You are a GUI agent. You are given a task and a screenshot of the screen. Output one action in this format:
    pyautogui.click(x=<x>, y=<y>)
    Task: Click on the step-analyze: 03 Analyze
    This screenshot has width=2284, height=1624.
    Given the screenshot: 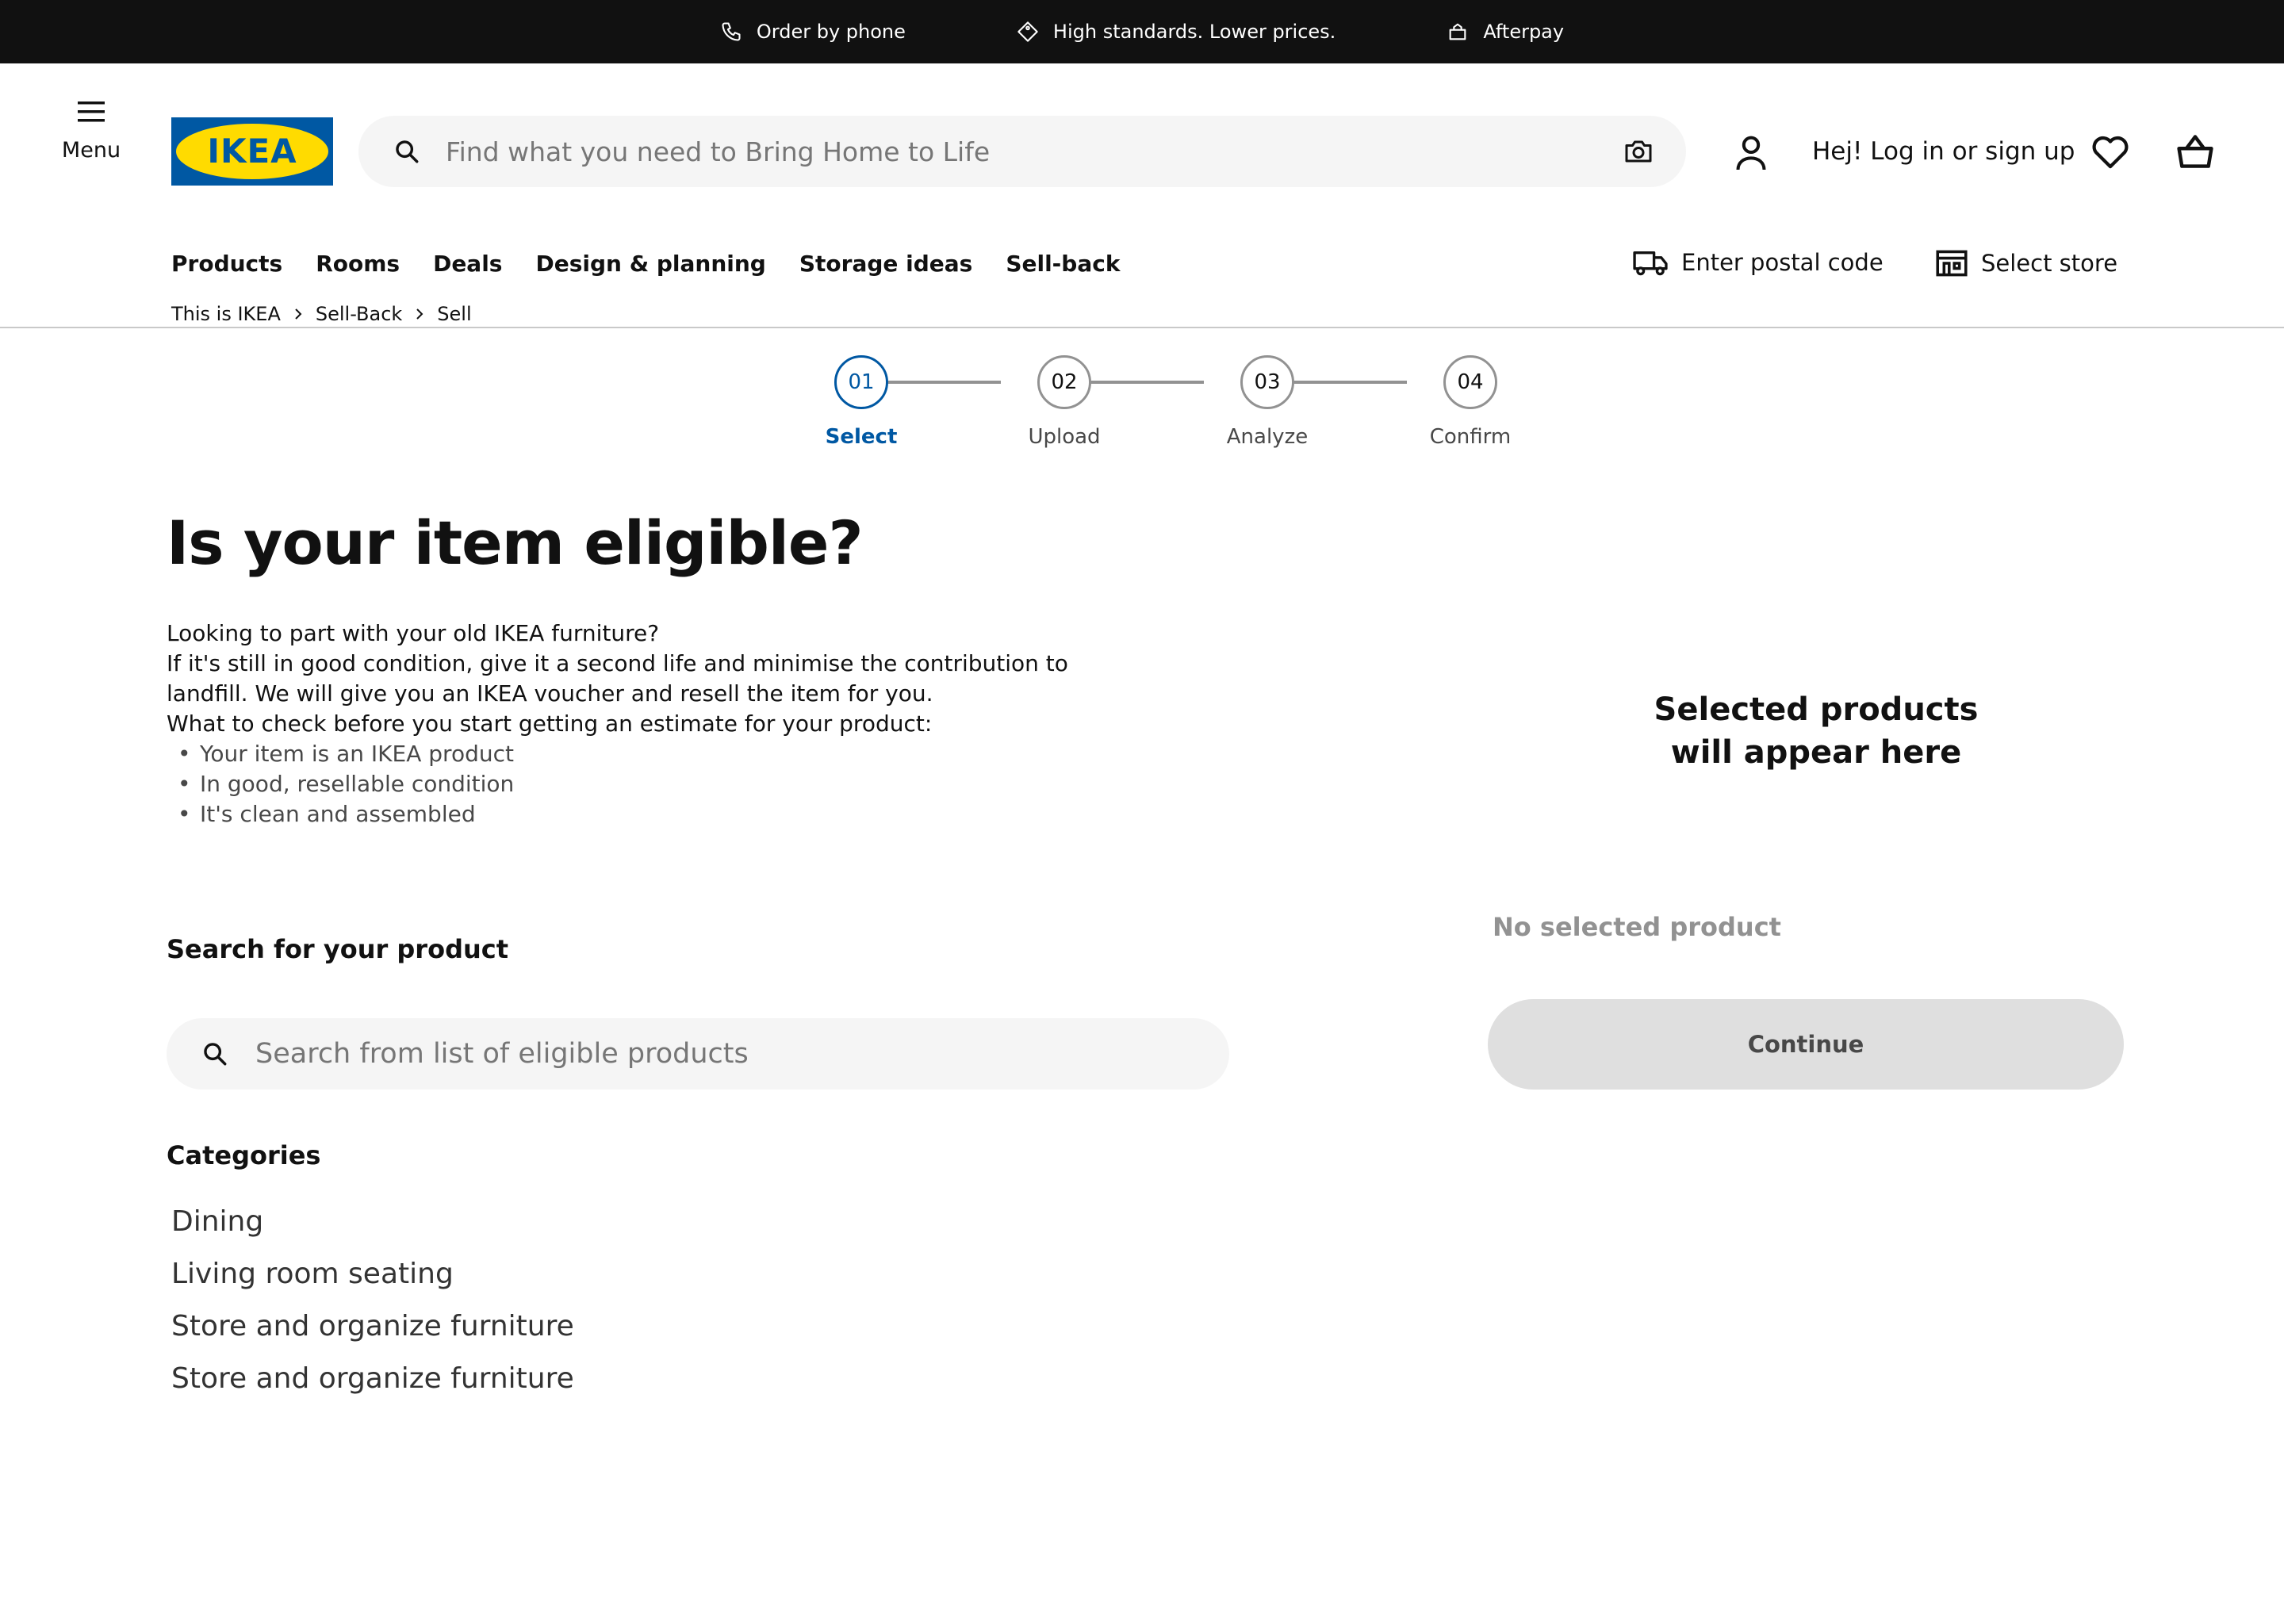 What is the action you would take?
    pyautogui.click(x=1267, y=402)
    